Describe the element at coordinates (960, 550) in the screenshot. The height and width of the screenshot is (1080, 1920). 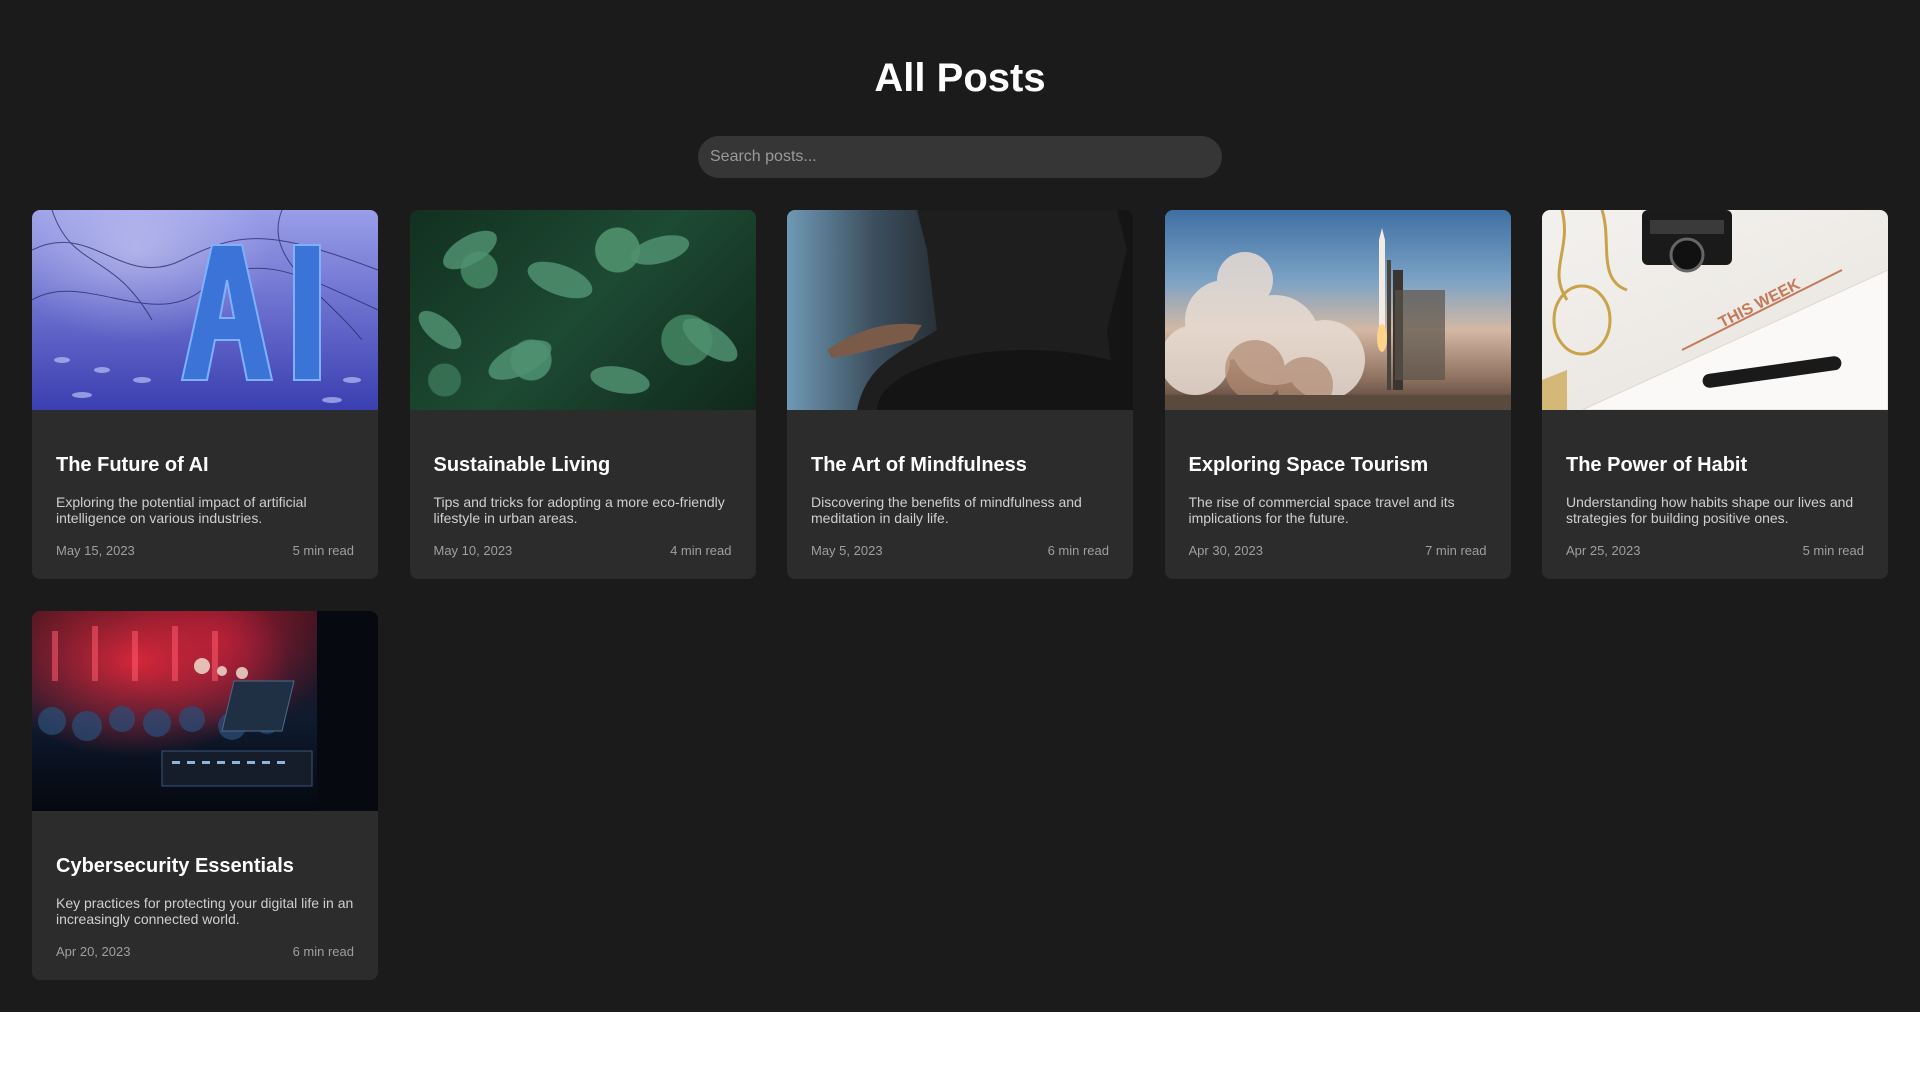
I see `post-meta: May 5, 2023 6 min read` at that location.